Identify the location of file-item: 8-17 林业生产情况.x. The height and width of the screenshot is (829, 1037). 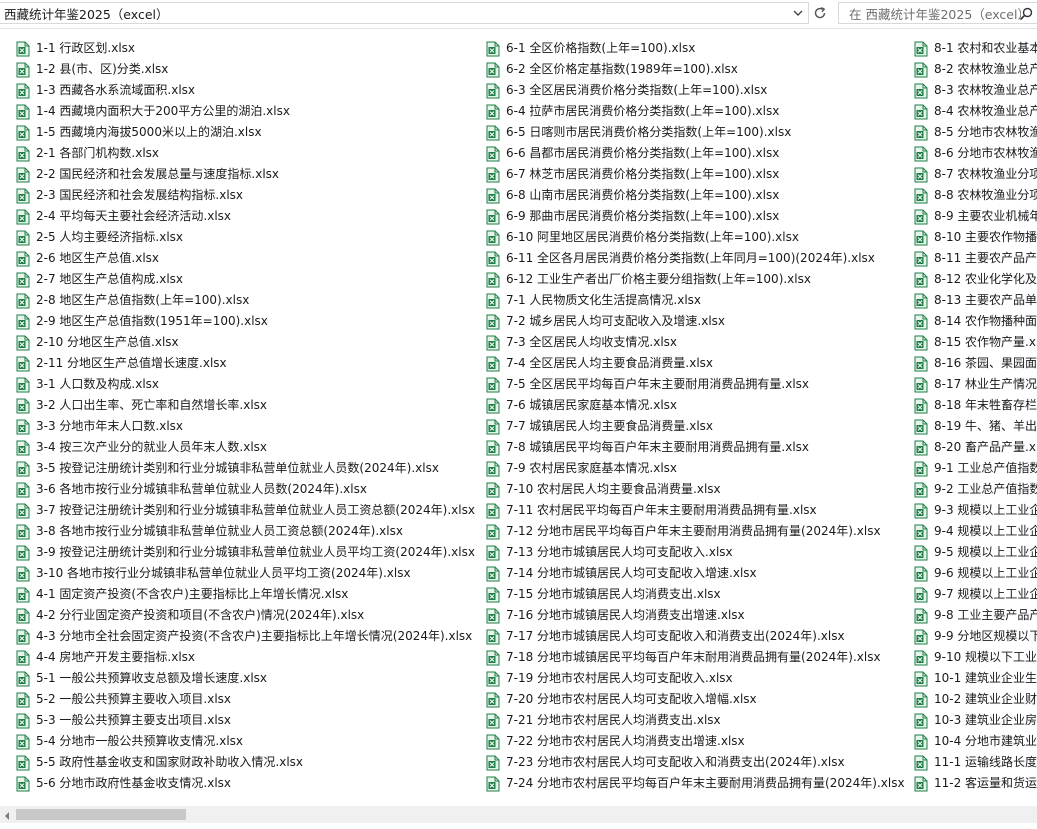
(975, 384).